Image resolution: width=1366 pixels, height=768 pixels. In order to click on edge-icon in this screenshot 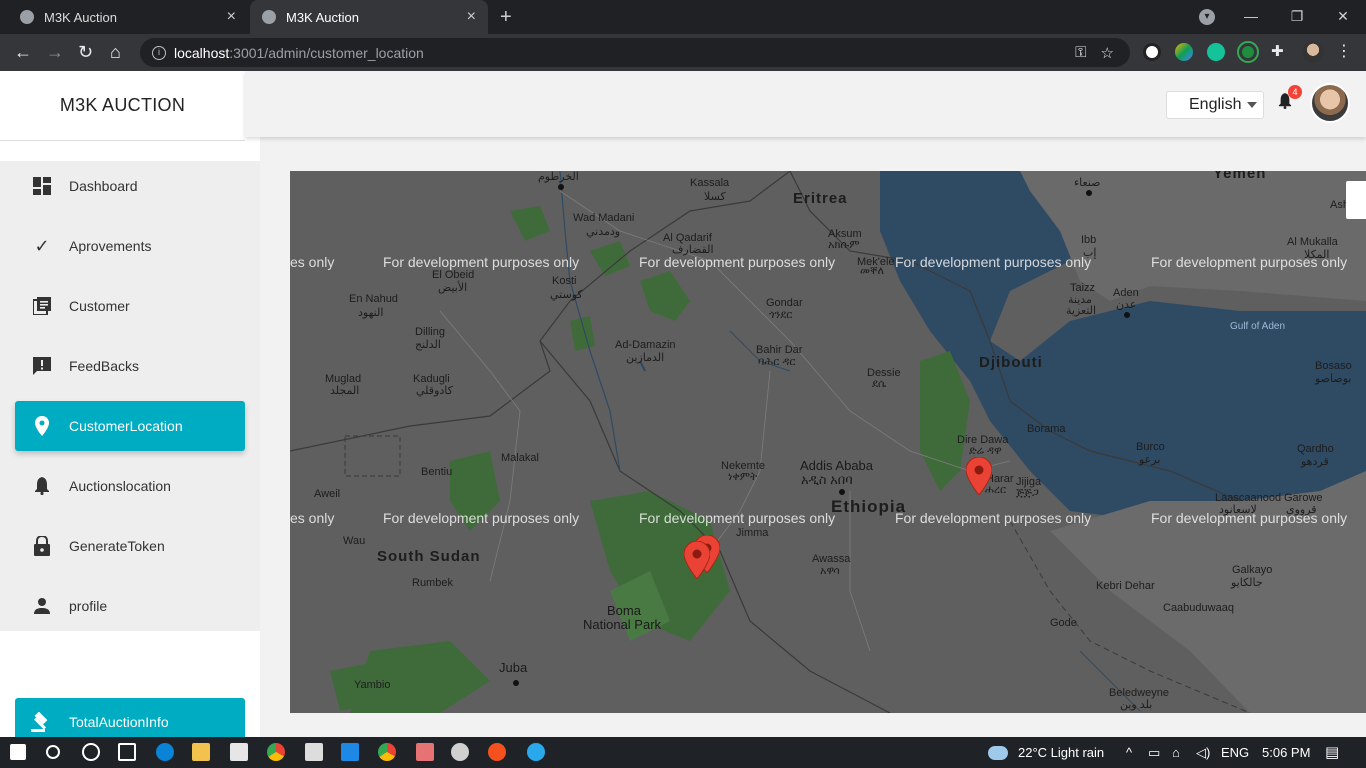, I will do `click(165, 752)`.